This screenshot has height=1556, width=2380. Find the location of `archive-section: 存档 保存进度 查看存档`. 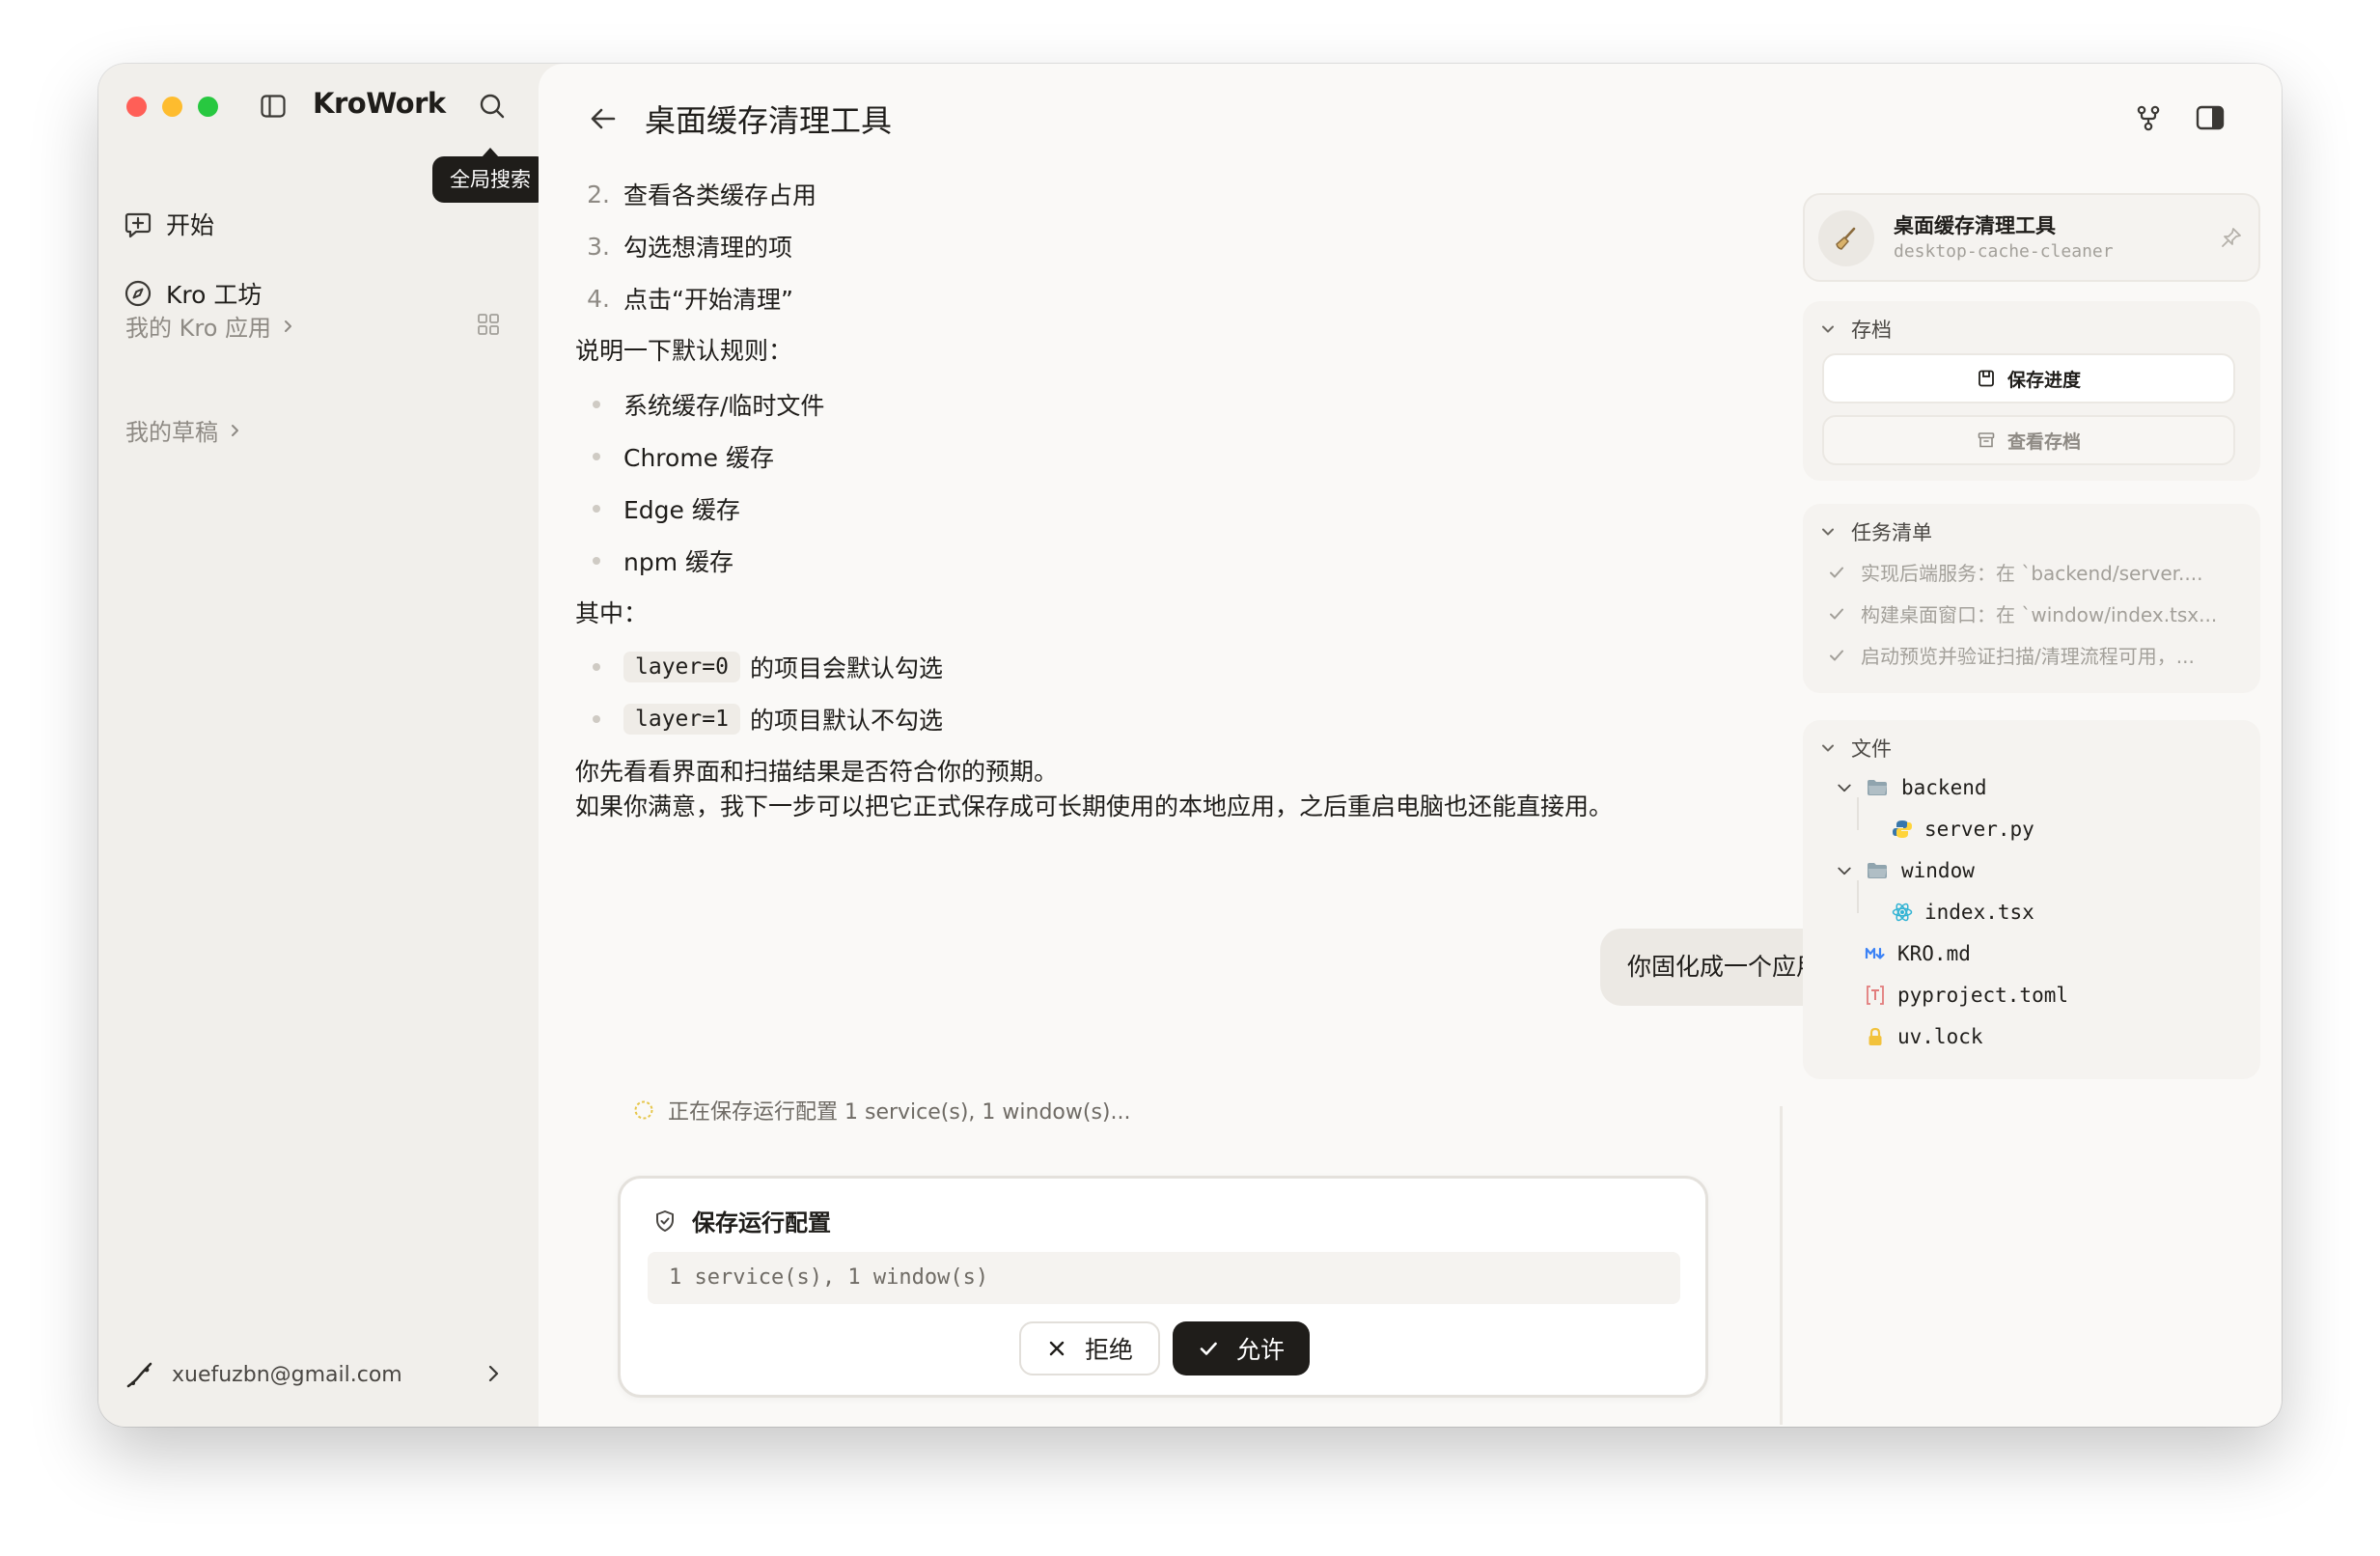

archive-section: 存档 保存进度 查看存档 is located at coordinates (2031, 391).